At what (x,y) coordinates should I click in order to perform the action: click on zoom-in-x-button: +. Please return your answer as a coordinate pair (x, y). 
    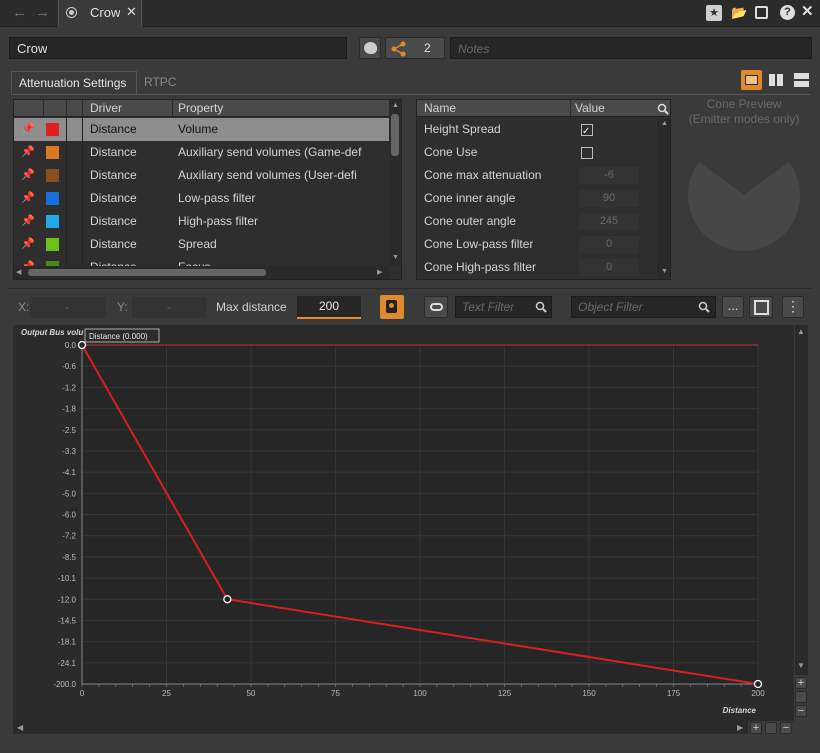
    Looking at the image, I should click on (756, 728).